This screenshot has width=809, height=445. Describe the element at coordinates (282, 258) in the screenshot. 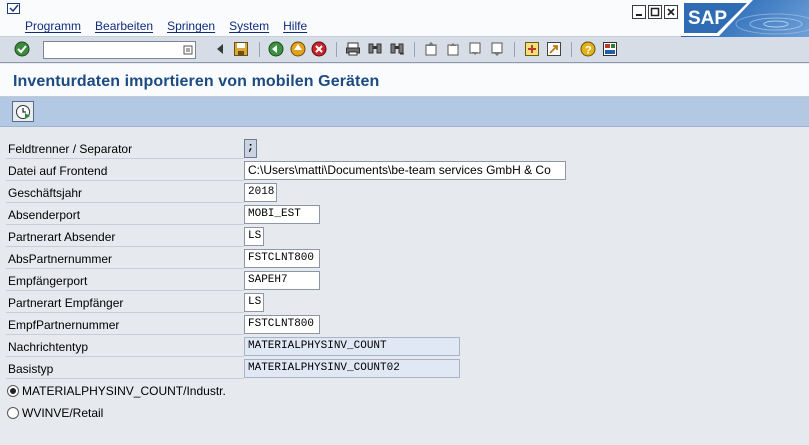

I see `sender-partner-number-input: FSTCLNT800` at that location.